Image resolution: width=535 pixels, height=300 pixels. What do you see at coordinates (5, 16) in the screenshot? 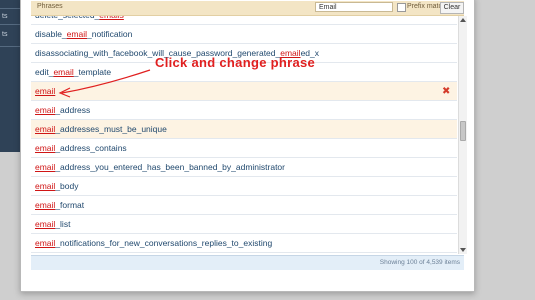
I see `sidebar-text-1: ts` at bounding box center [5, 16].